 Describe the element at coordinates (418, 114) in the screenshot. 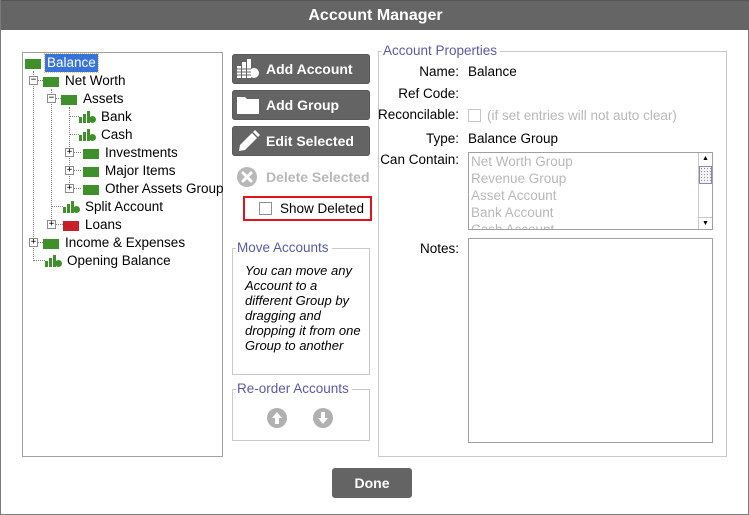

I see `reconcilable-label: Reconcilable:` at that location.